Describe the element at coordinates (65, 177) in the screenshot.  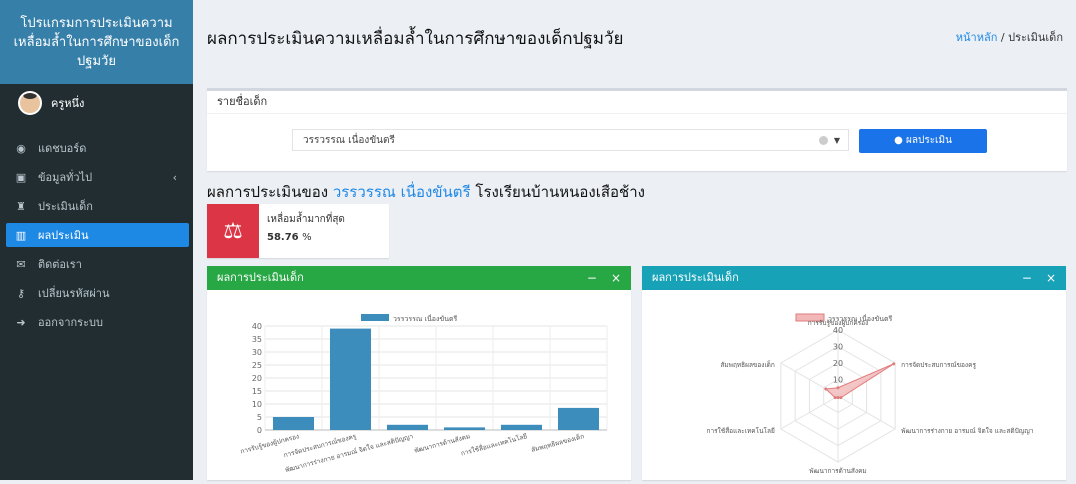
I see `sidebar-item-label: ข้อมูลทั่วไป` at that location.